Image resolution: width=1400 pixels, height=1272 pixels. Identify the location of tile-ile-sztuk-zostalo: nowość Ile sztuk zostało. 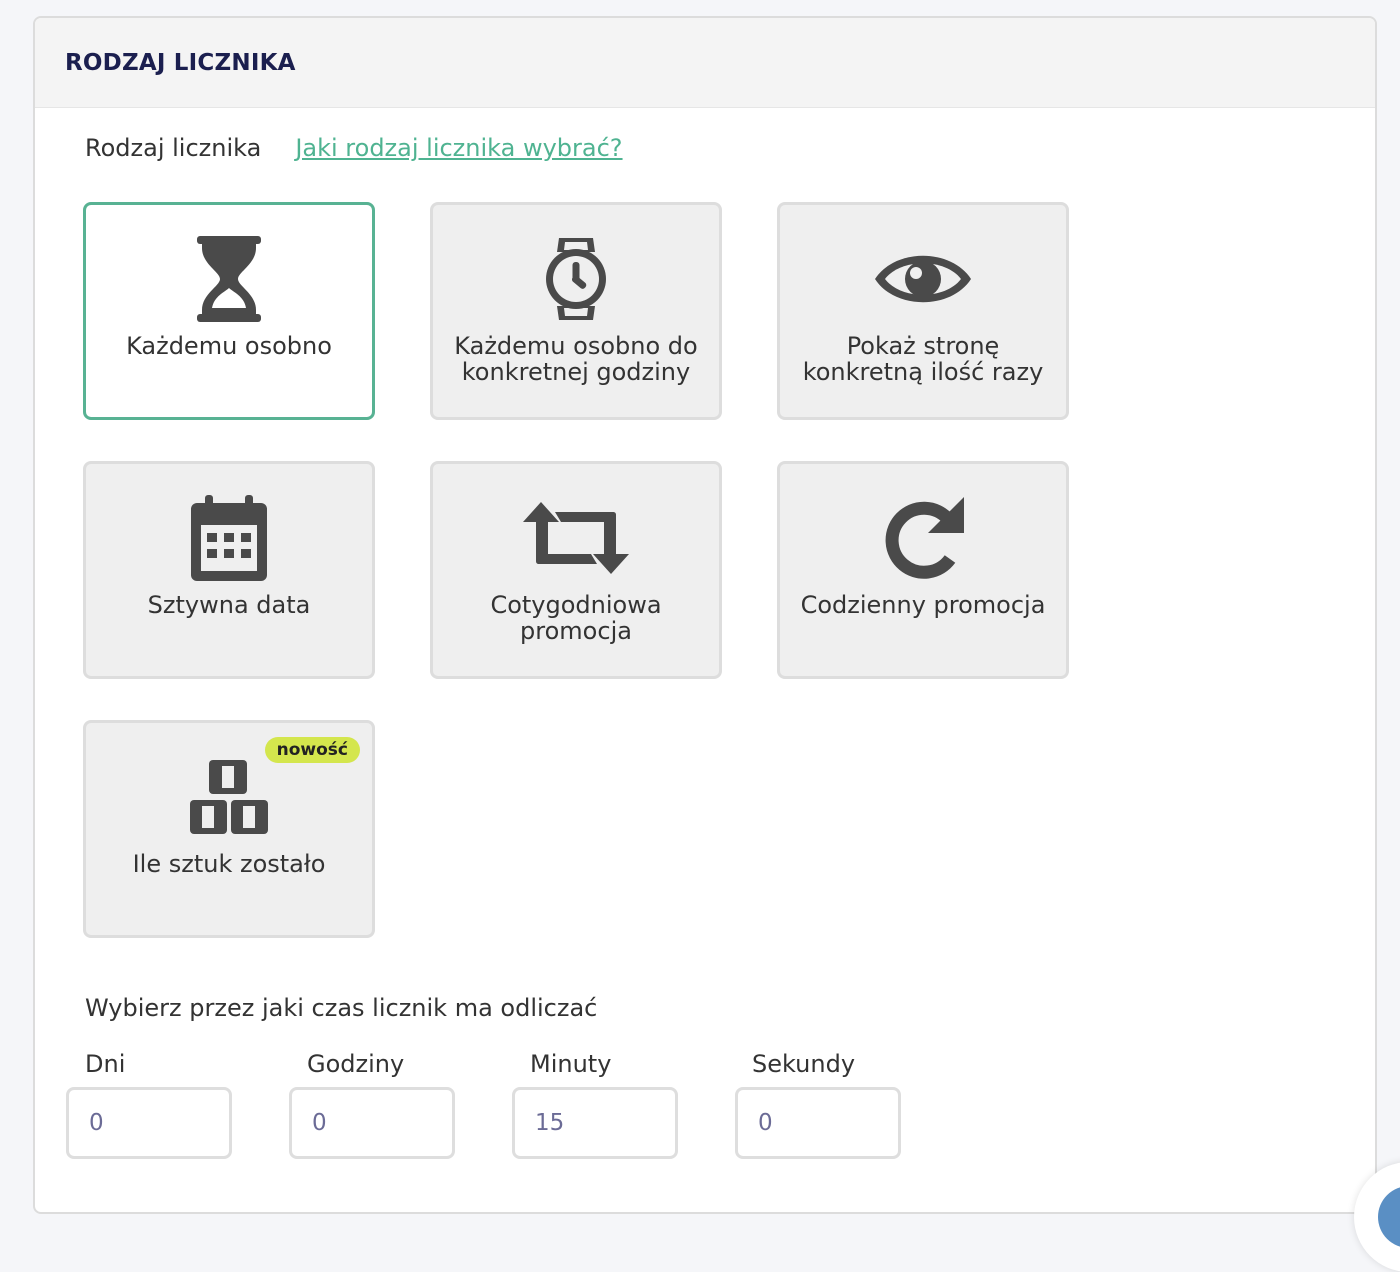
(229, 829).